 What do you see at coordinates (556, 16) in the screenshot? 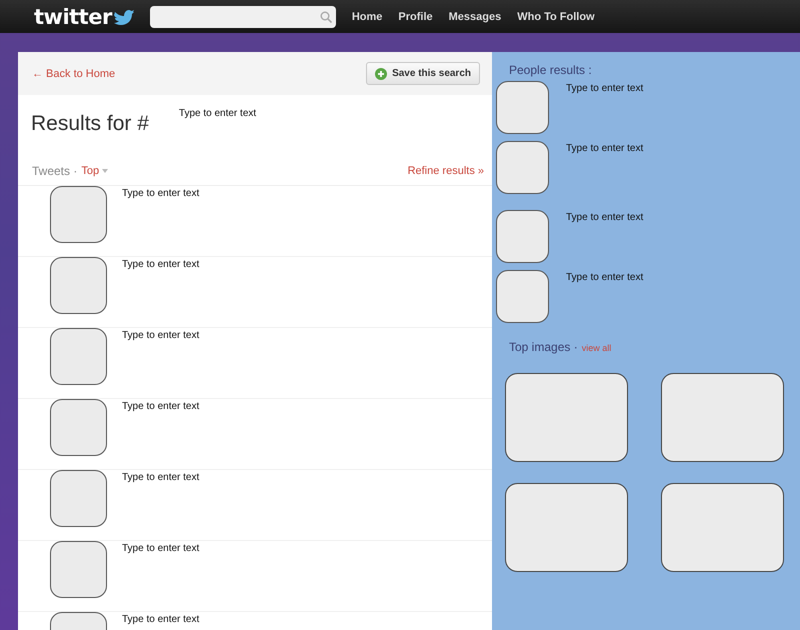
I see `nav-link: Who To Follow` at bounding box center [556, 16].